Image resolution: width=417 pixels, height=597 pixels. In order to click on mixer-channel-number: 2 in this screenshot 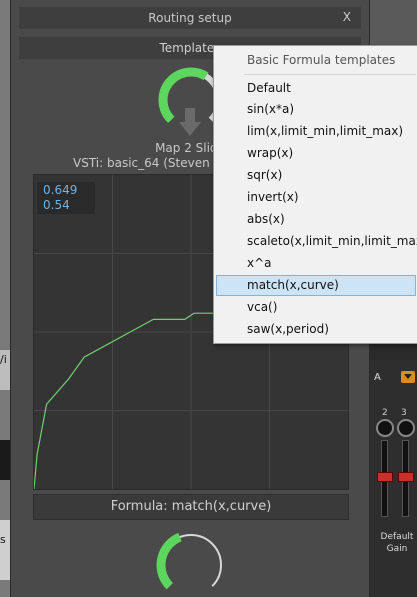, I will do `click(385, 413)`.